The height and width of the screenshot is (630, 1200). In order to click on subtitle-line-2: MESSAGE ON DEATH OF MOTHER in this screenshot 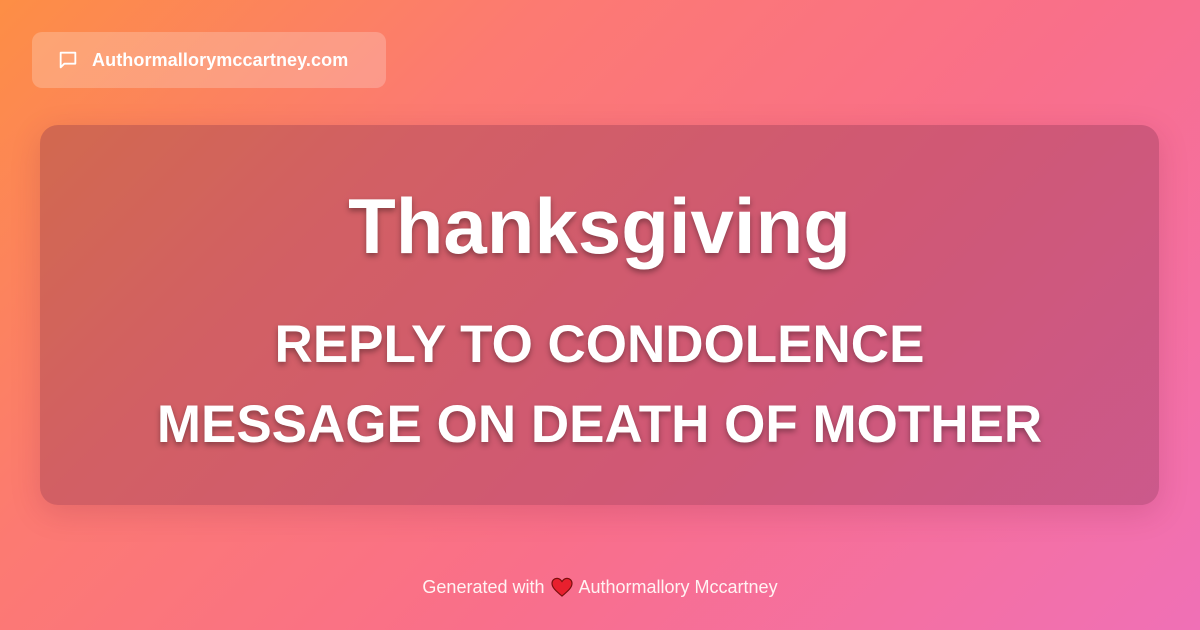, I will do `click(599, 424)`.